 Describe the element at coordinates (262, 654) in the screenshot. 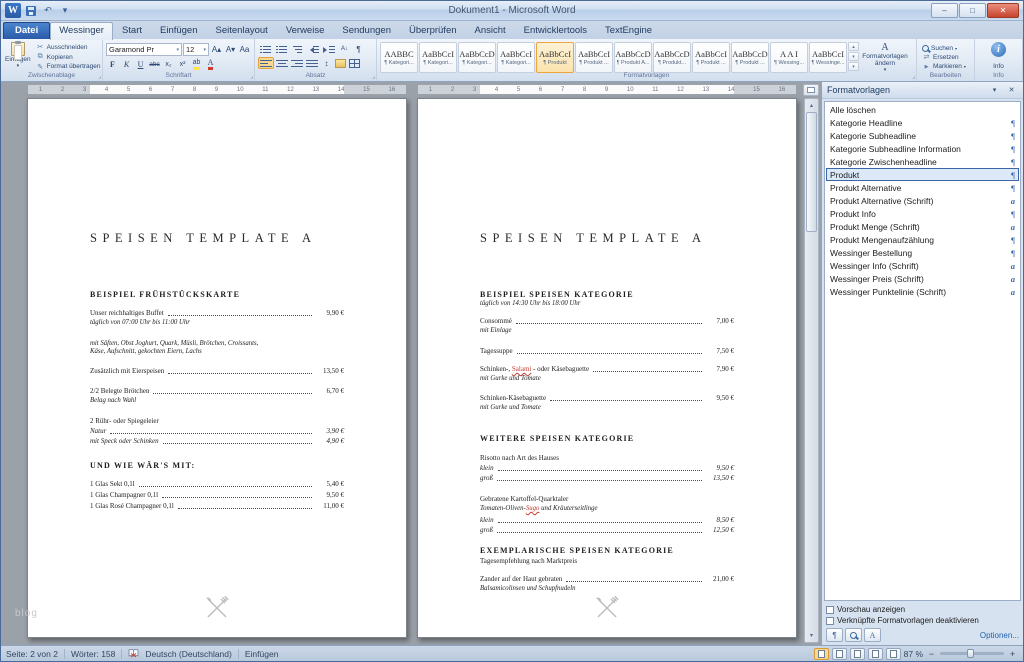

I see `insert-mode-indicator: Einfügen` at that location.